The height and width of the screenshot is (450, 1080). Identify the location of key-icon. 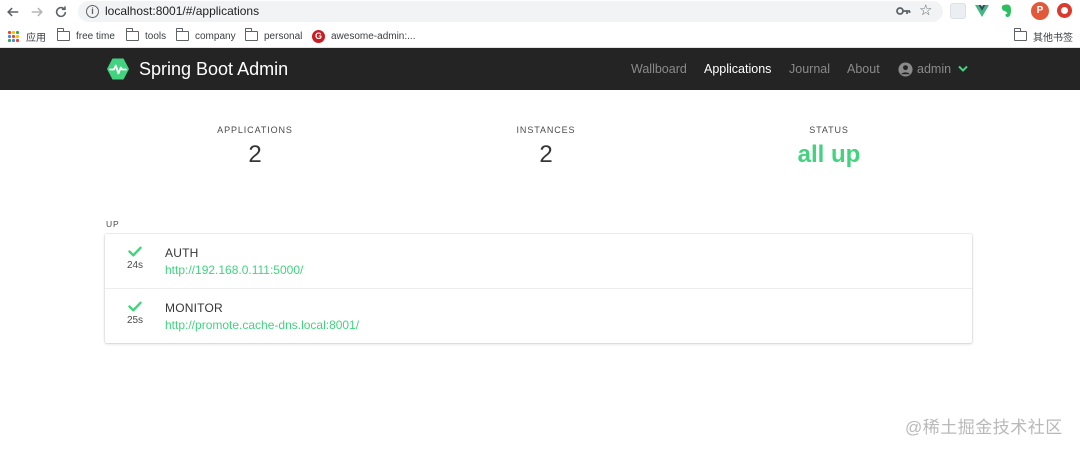
(903, 11).